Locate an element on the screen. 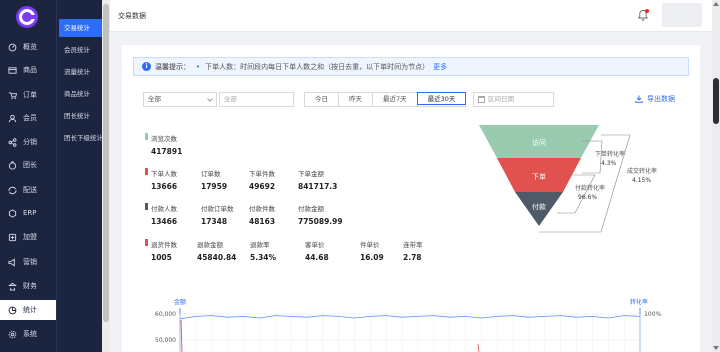 The image size is (720, 352). nav-item-10: 财务 is located at coordinates (28, 286).